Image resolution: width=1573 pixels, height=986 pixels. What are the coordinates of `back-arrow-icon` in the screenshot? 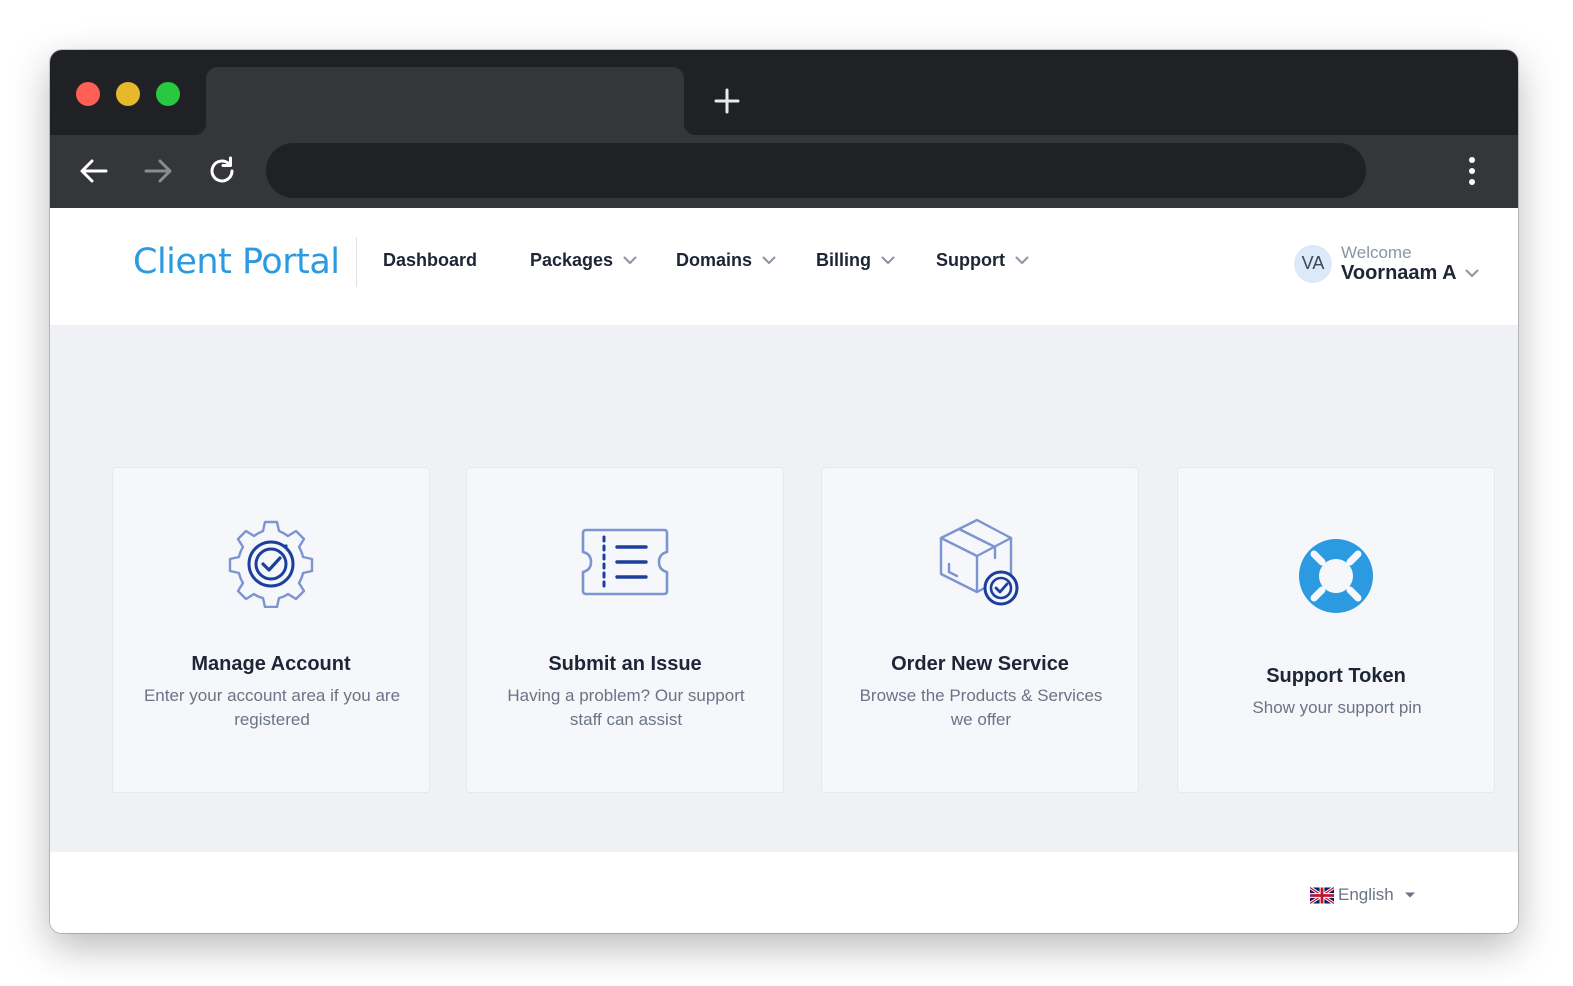 It's located at (94, 171).